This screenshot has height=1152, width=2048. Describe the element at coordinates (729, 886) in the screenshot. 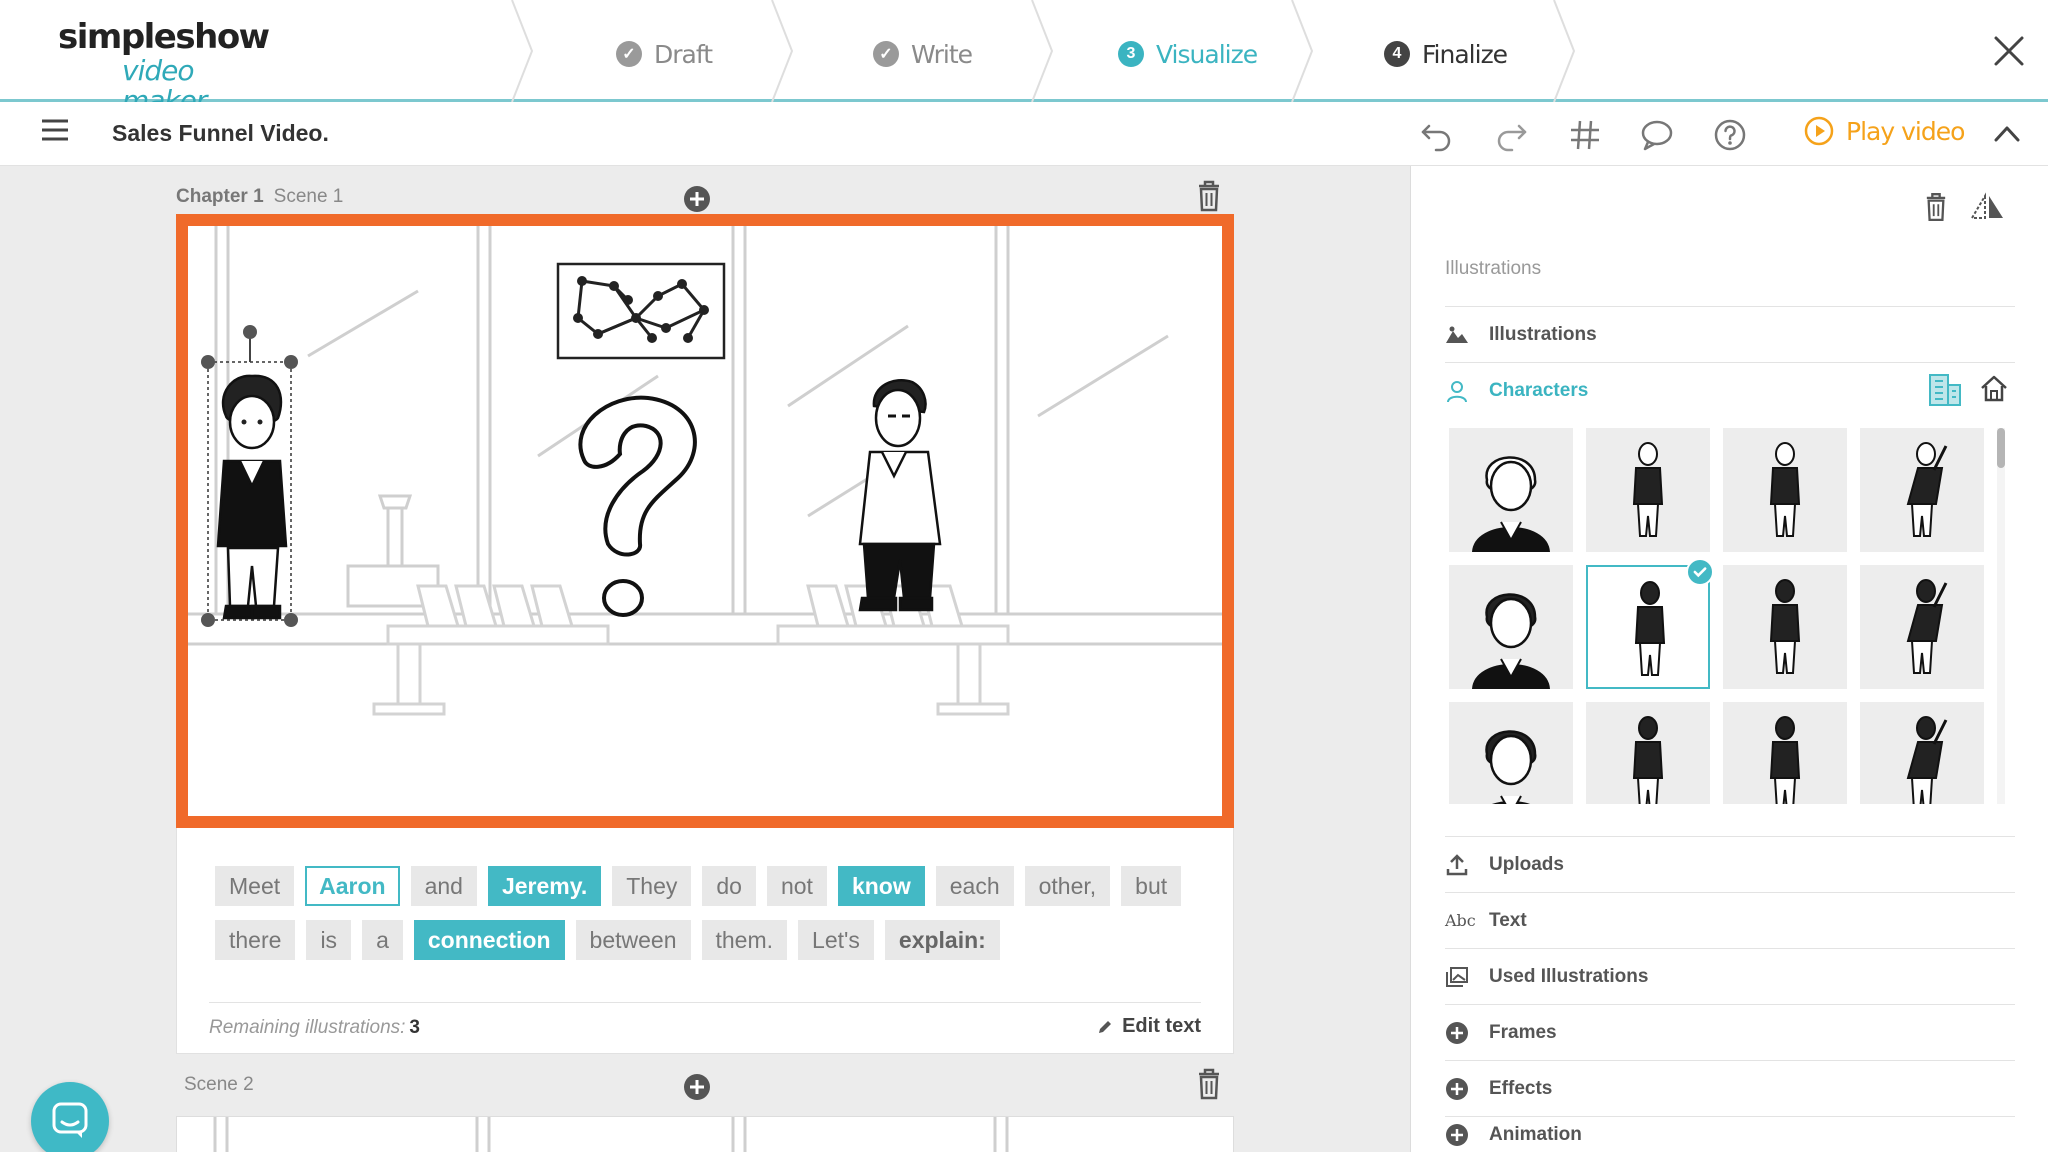

I see `script-word: do` at that location.